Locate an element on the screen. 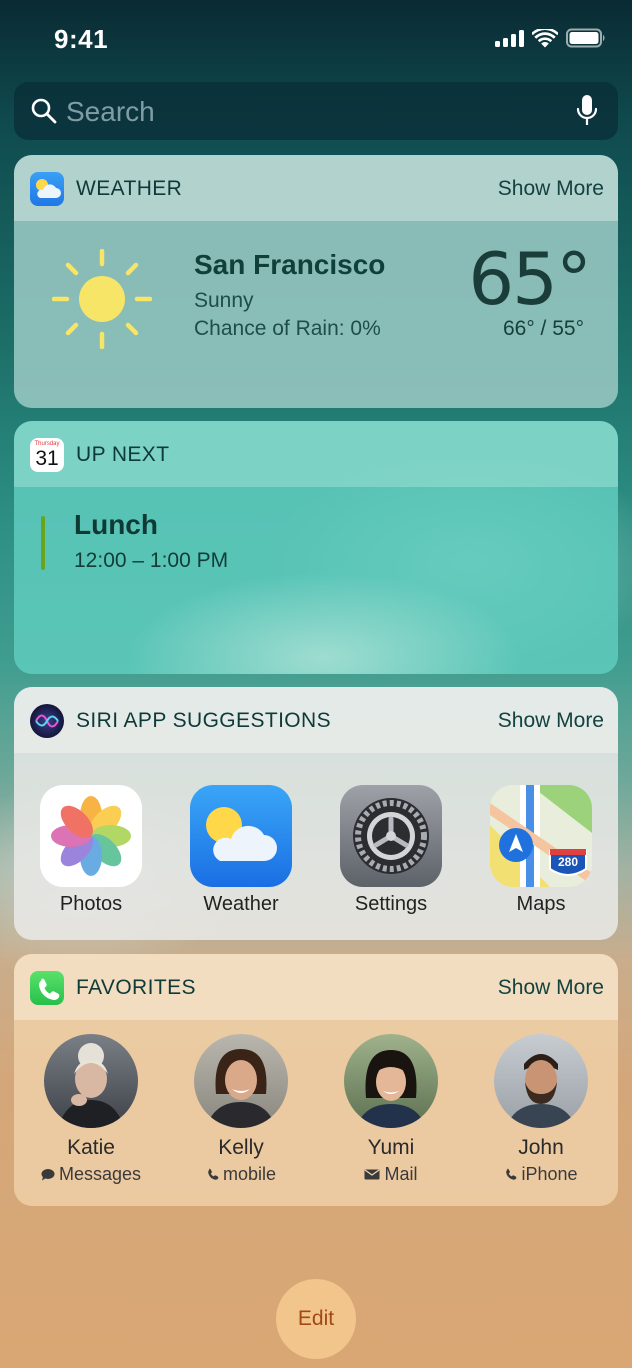 This screenshot has width=632, height=1368. avatar-kelly is located at coordinates (241, 1081).